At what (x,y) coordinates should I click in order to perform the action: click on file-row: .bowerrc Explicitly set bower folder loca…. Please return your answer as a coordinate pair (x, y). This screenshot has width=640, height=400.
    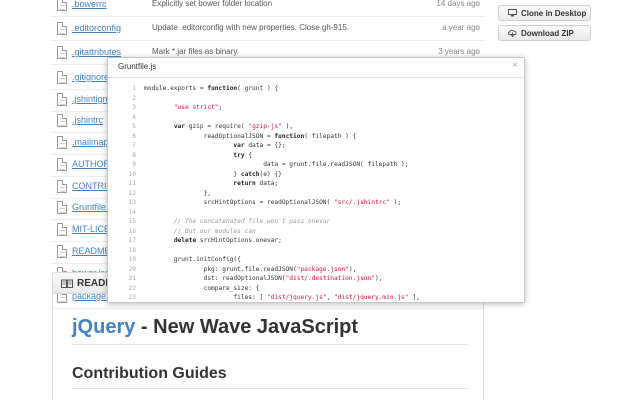
    Looking at the image, I should click on (268, 8).